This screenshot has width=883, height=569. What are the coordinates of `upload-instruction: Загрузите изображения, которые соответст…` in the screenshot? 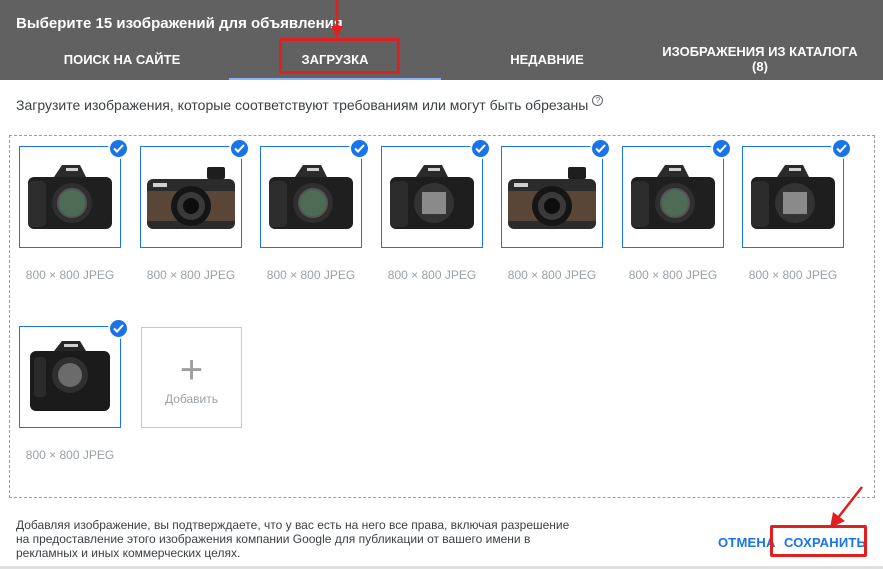 It's located at (310, 104).